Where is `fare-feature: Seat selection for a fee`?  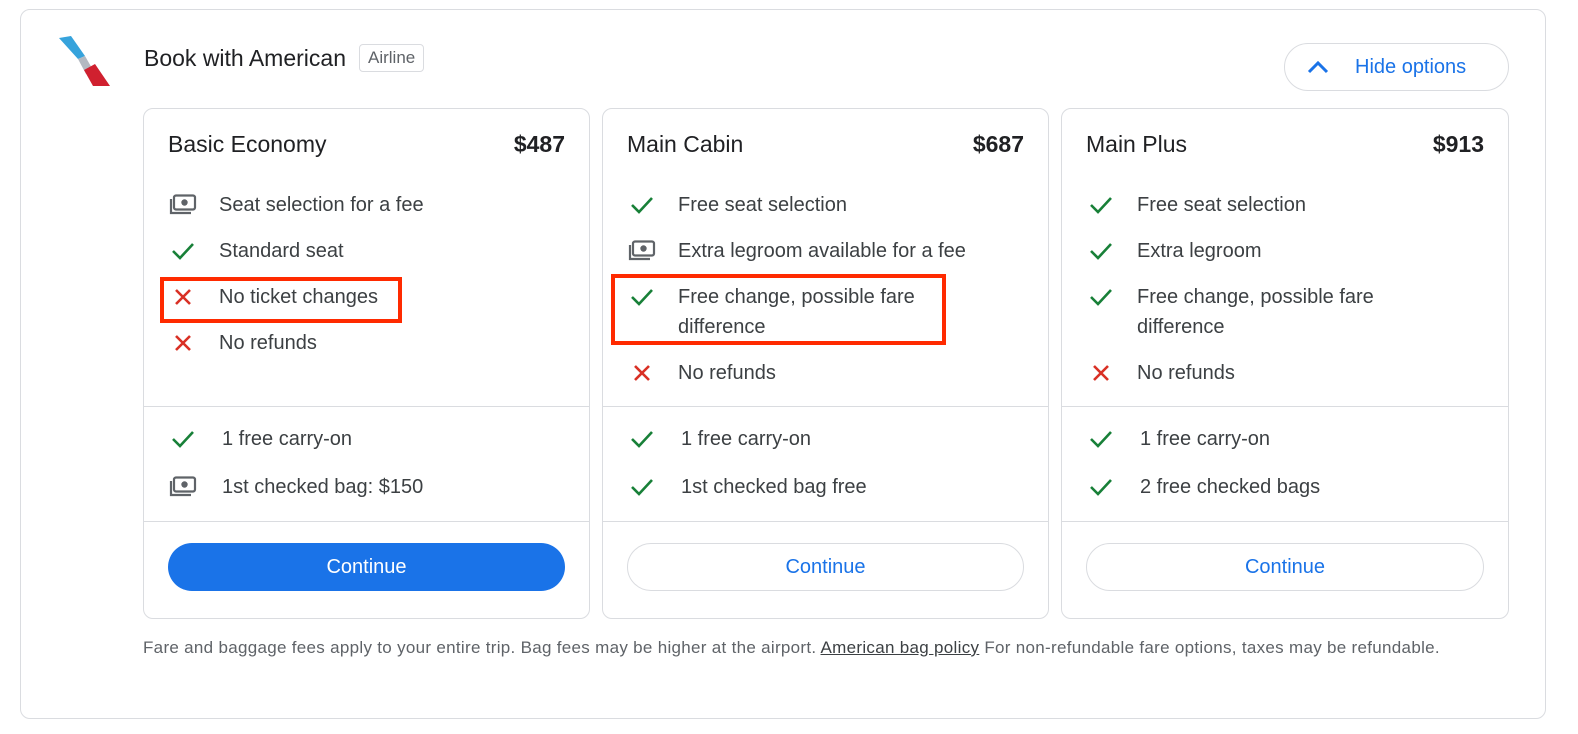 fare-feature: Seat selection for a fee is located at coordinates (368, 205).